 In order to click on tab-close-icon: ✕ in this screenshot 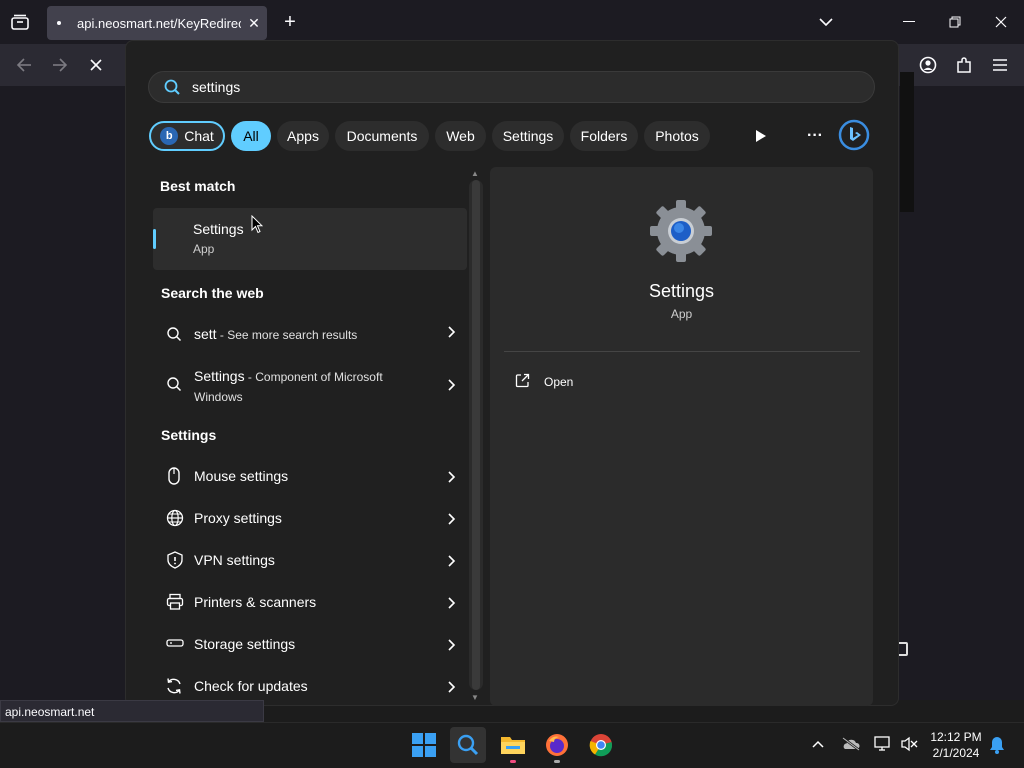, I will do `click(254, 23)`.